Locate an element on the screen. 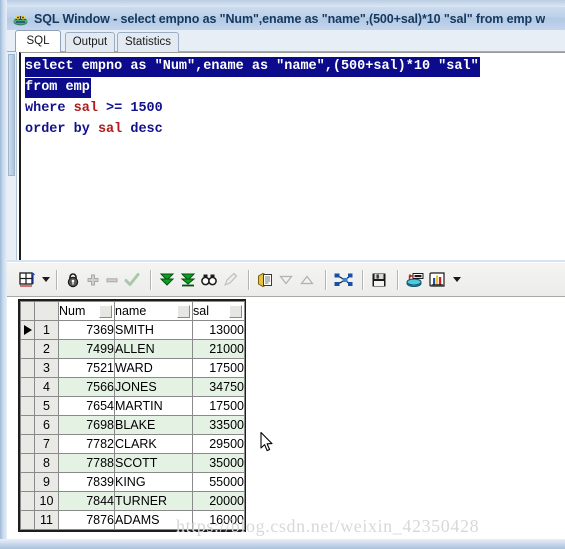 The height and width of the screenshot is (549, 565). table-row: 10 7844 TURNER 20000 is located at coordinates (132, 501).